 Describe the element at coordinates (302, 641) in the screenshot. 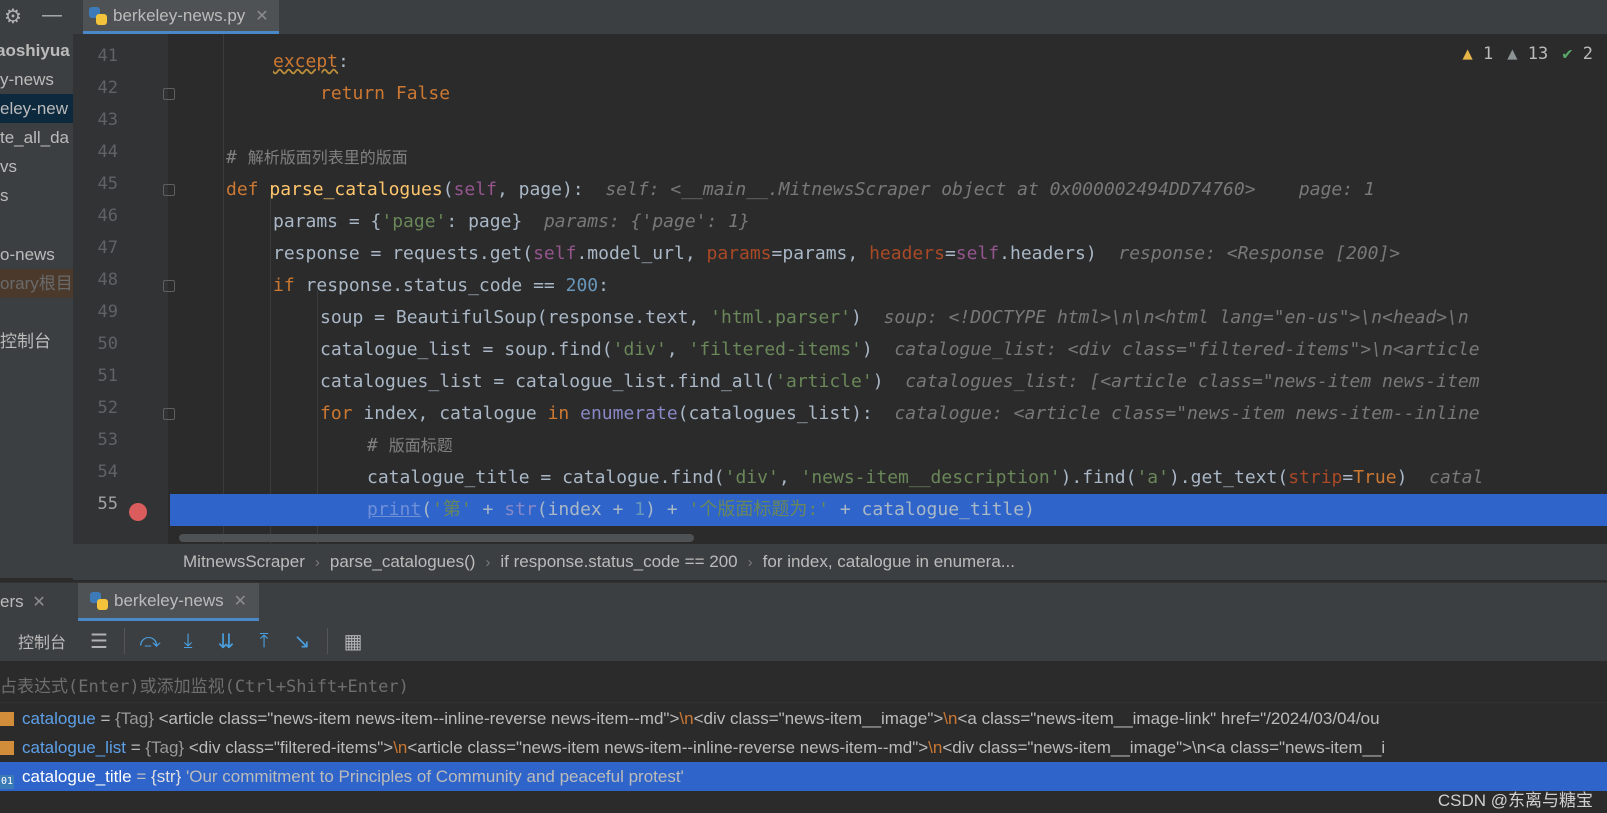

I see `run-to-cursor-icon: ↘` at that location.